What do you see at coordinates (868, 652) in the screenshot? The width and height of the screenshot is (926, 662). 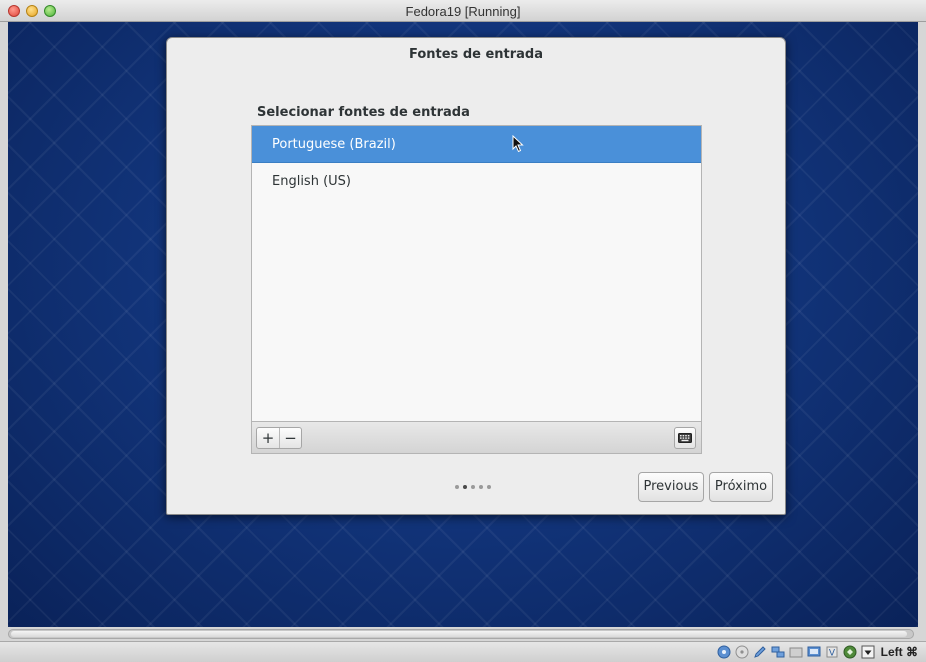 I see `host-key-arrow-icon` at bounding box center [868, 652].